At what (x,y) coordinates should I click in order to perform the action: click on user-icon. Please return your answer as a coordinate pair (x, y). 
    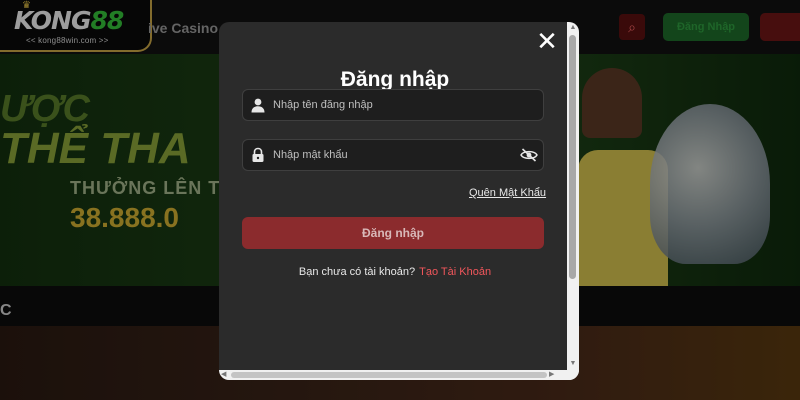
    Looking at the image, I should click on (258, 105).